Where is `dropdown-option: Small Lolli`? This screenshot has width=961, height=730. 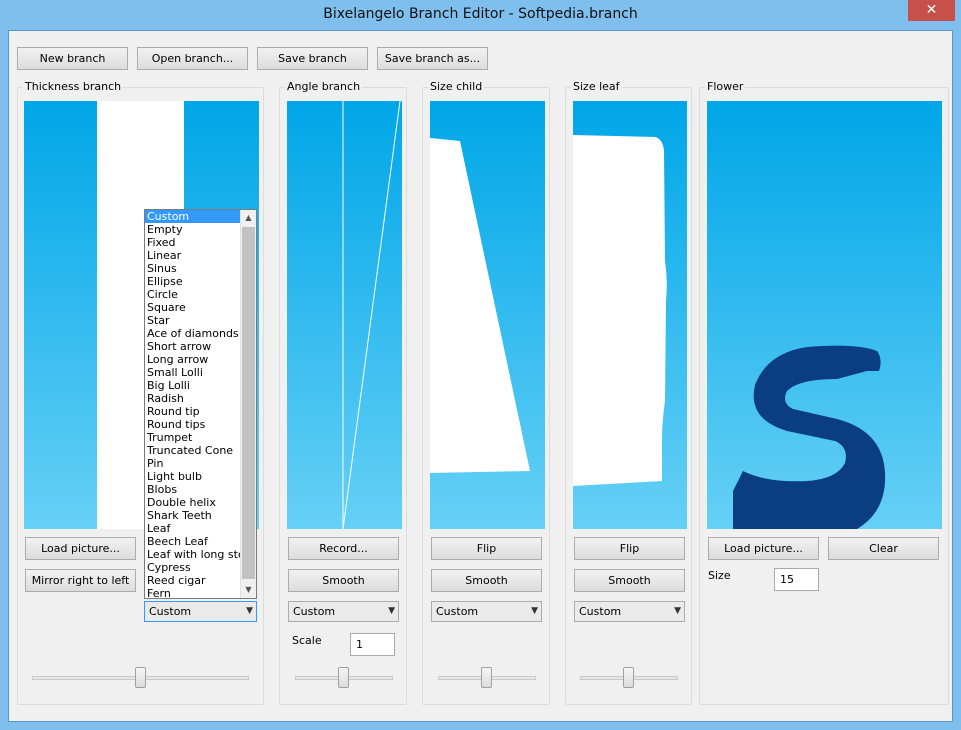 dropdown-option: Small Lolli is located at coordinates (193, 372).